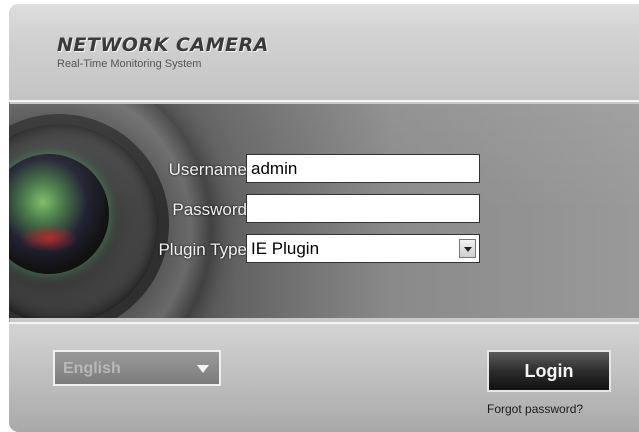 This screenshot has height=432, width=639. Describe the element at coordinates (285, 248) in the screenshot. I see `plugin-type-value: IE Plugin` at that location.